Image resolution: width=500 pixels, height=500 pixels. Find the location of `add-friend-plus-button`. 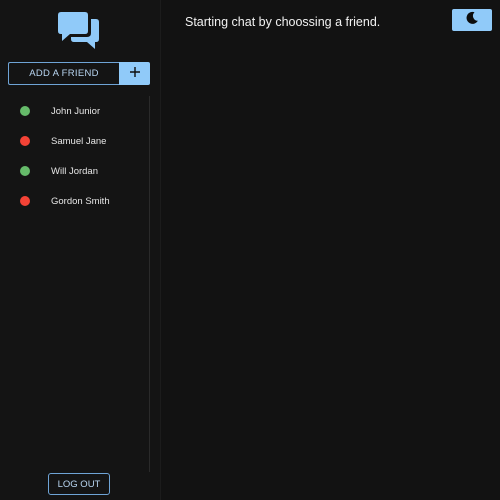

add-friend-plus-button is located at coordinates (134, 73).